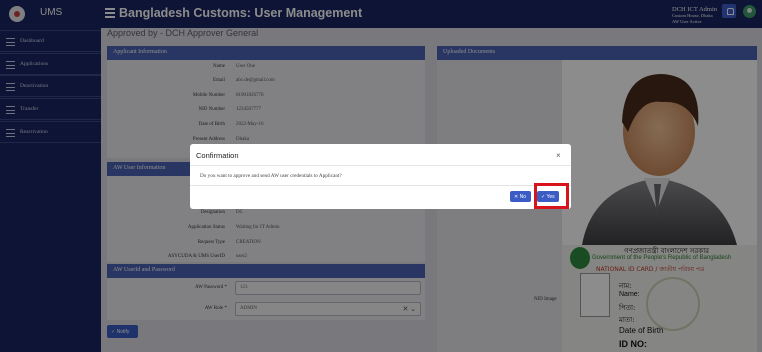 The image size is (762, 352). What do you see at coordinates (217, 155) in the screenshot?
I see `modal-title: Confirmation` at bounding box center [217, 155].